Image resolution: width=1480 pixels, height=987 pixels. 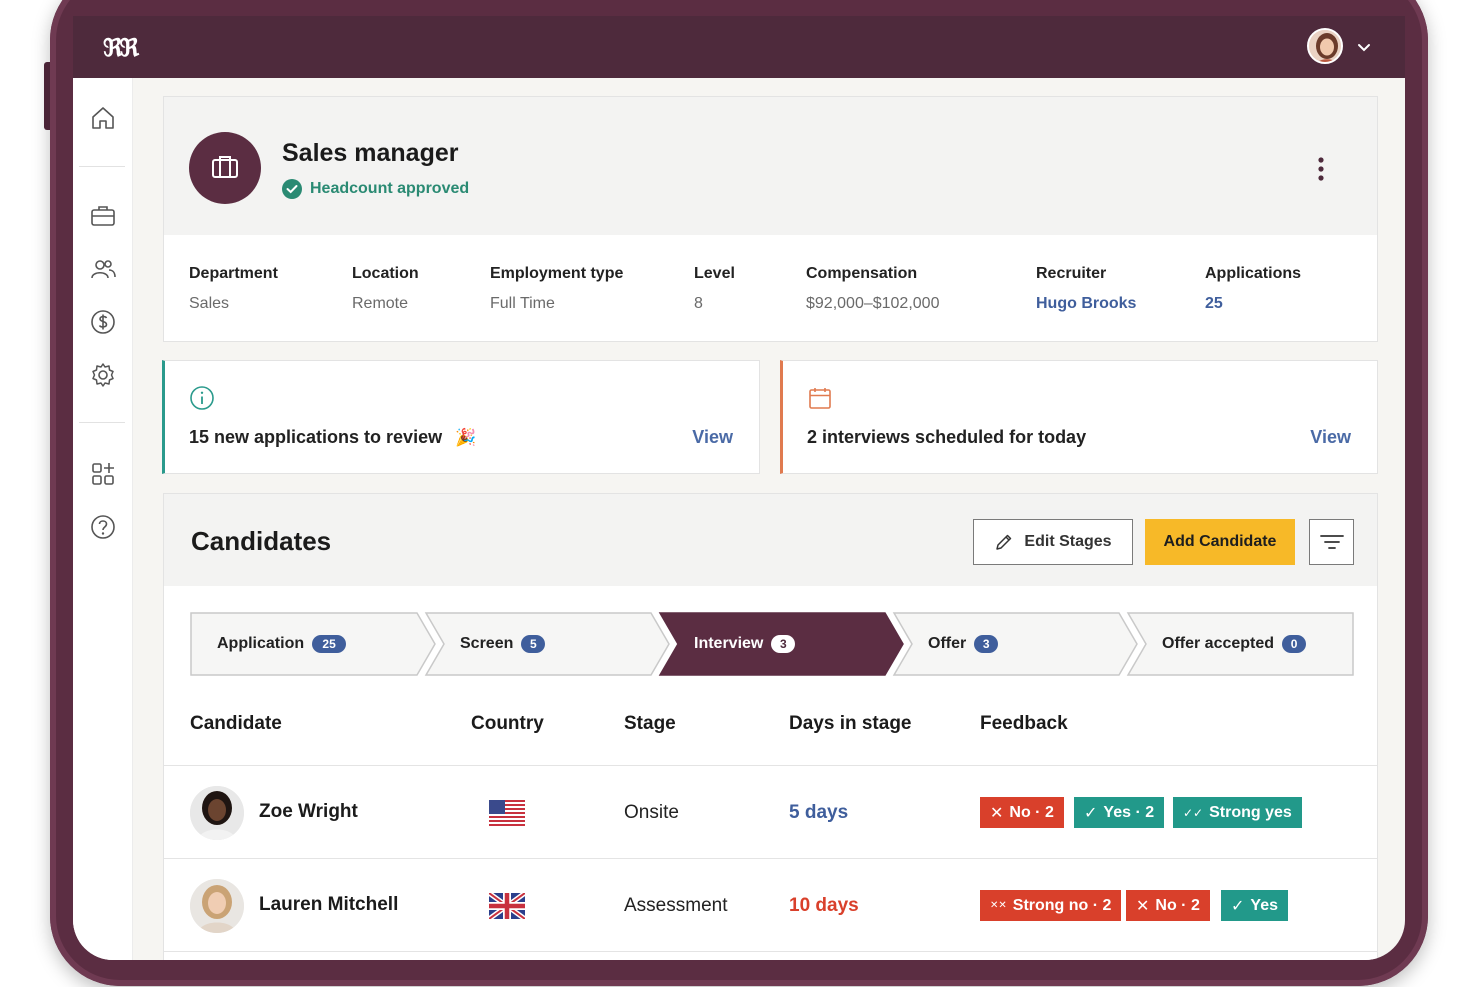 What do you see at coordinates (1253, 289) in the screenshot?
I see `meta-applications: Applications 25` at bounding box center [1253, 289].